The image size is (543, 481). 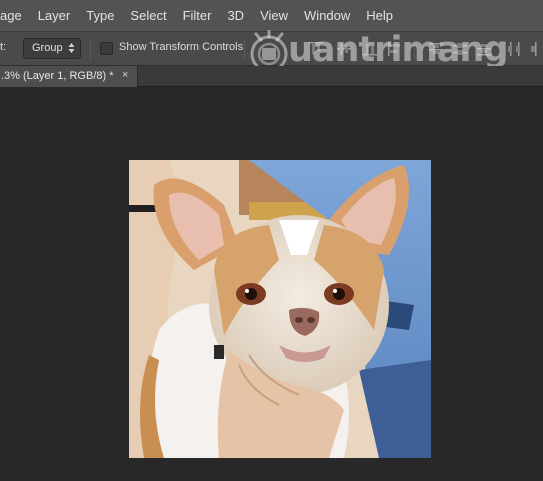 I want to click on document-tab-title: .3% (Layer 1, RGB/8) *, so click(x=57, y=76).